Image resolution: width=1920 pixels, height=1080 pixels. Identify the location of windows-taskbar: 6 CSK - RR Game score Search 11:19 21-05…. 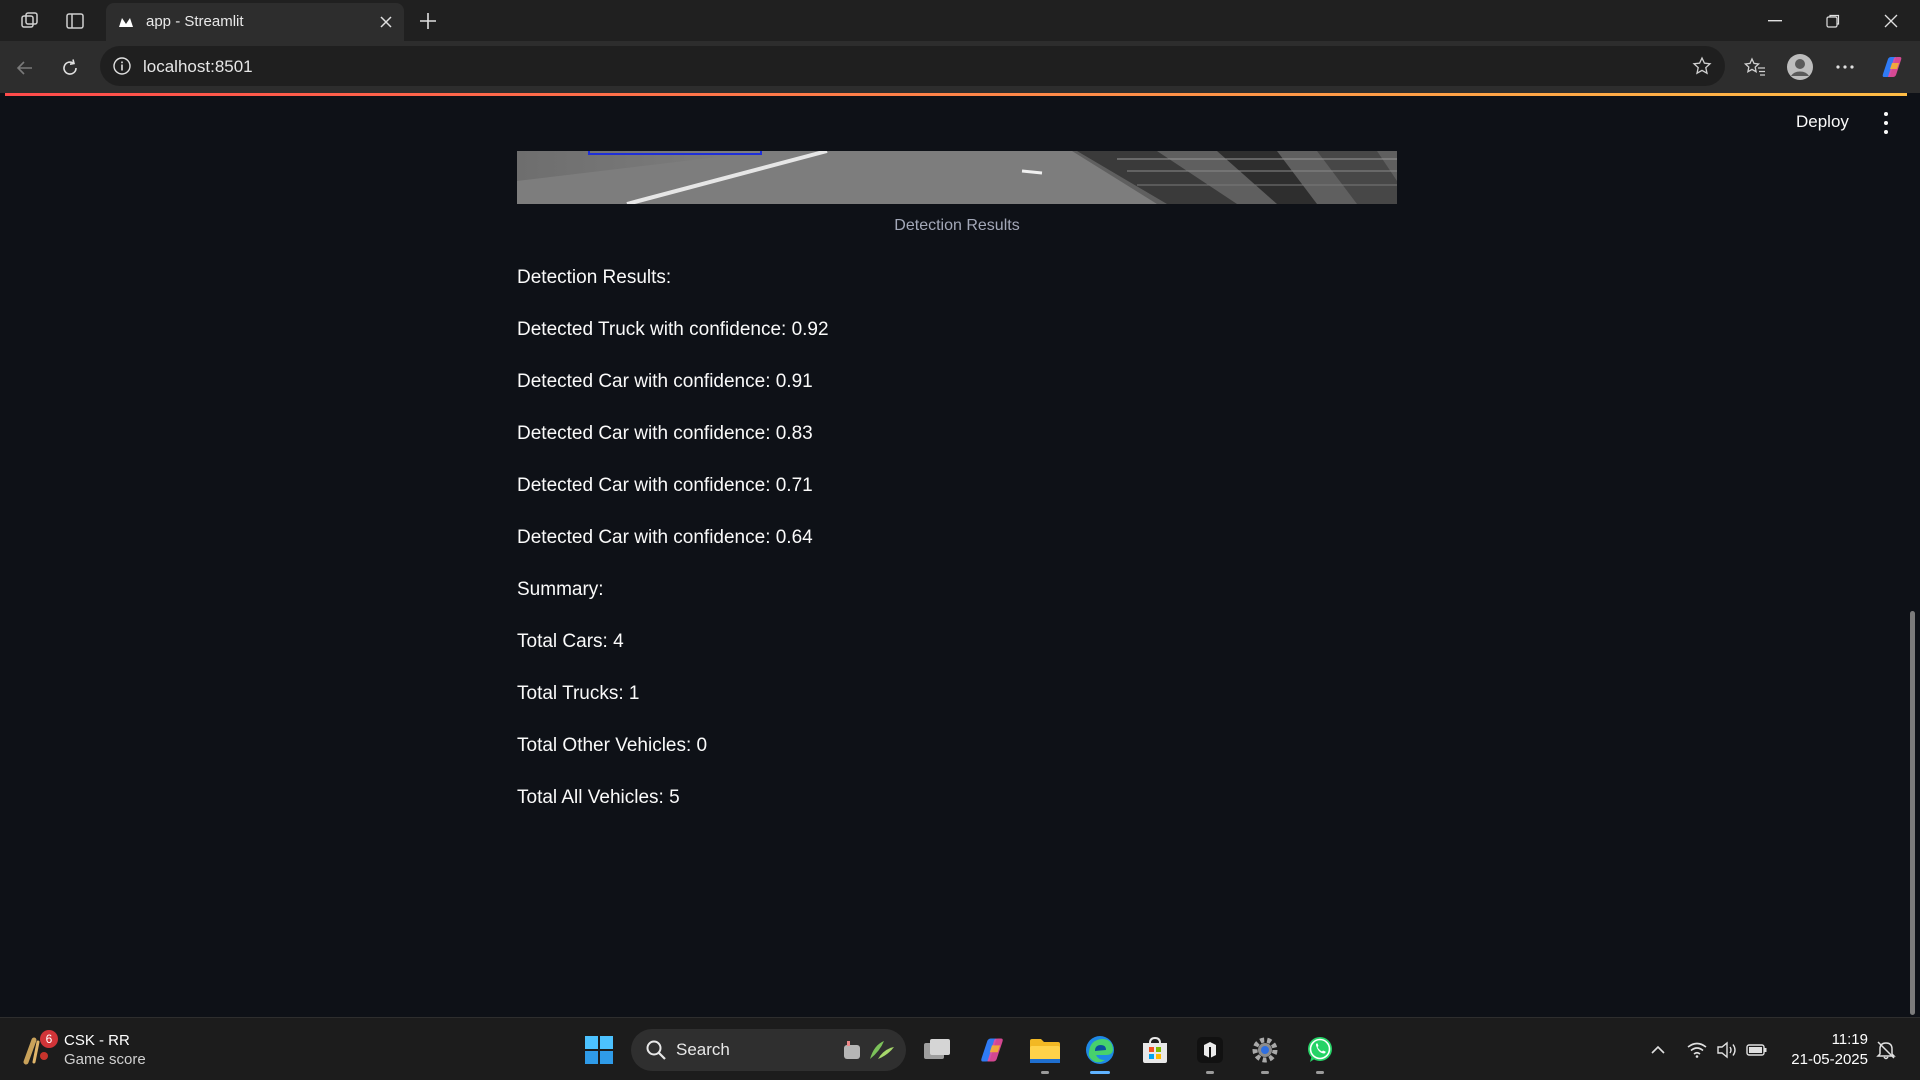
(960, 1048).